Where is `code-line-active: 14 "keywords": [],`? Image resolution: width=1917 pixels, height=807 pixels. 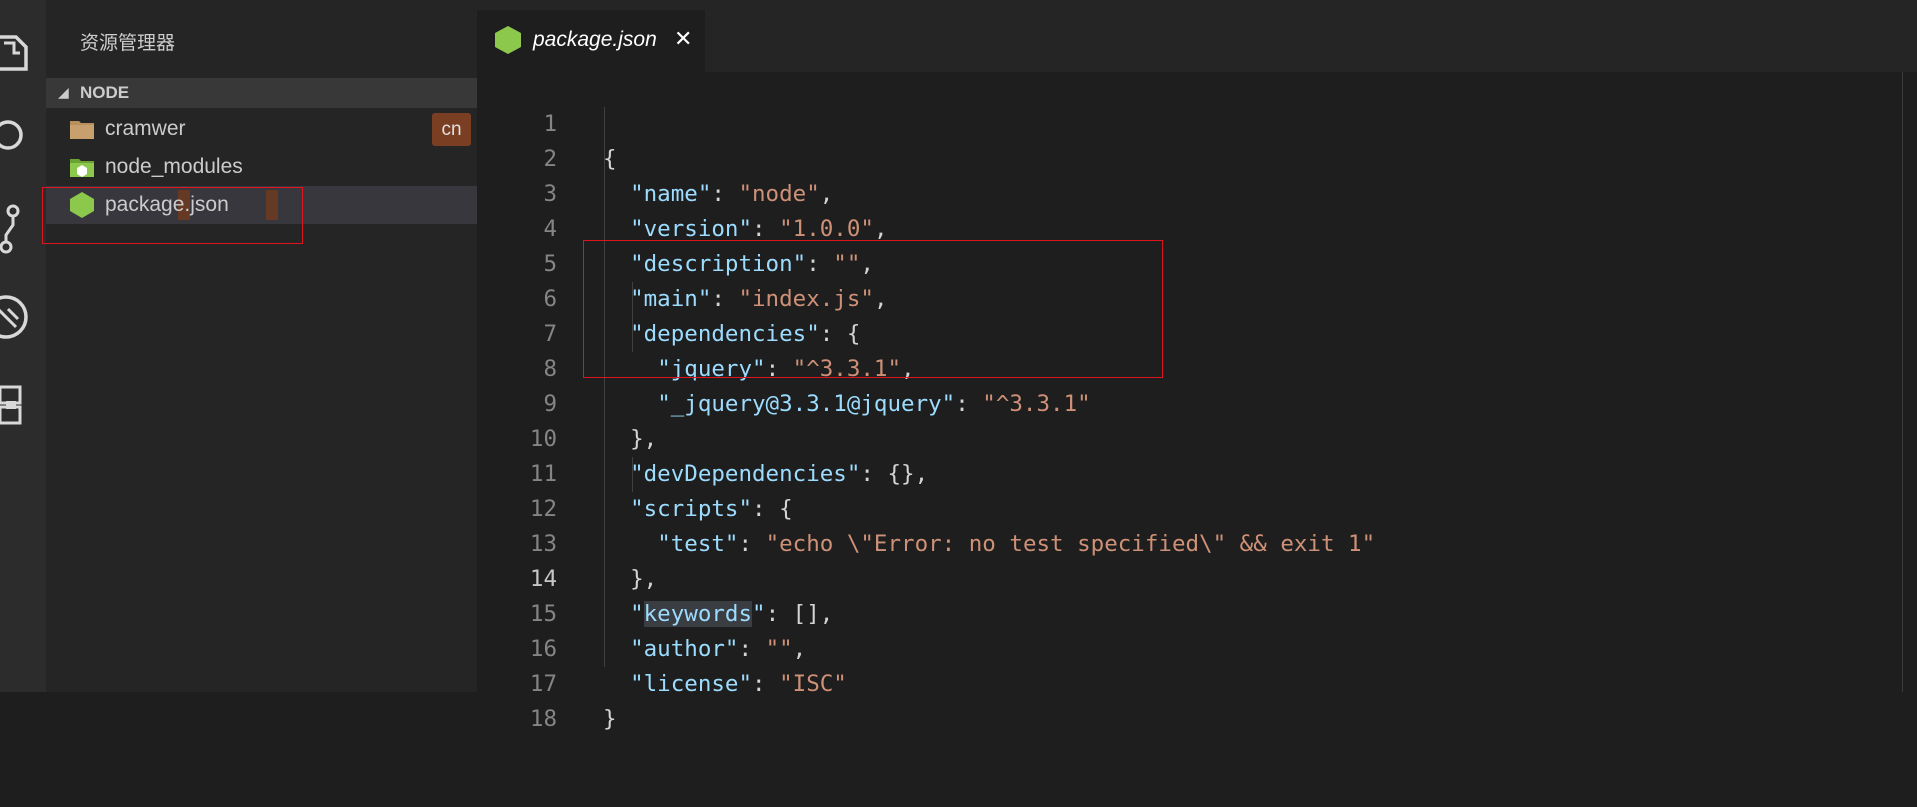 code-line-active: 14 "keywords": [], is located at coordinates (1197, 577).